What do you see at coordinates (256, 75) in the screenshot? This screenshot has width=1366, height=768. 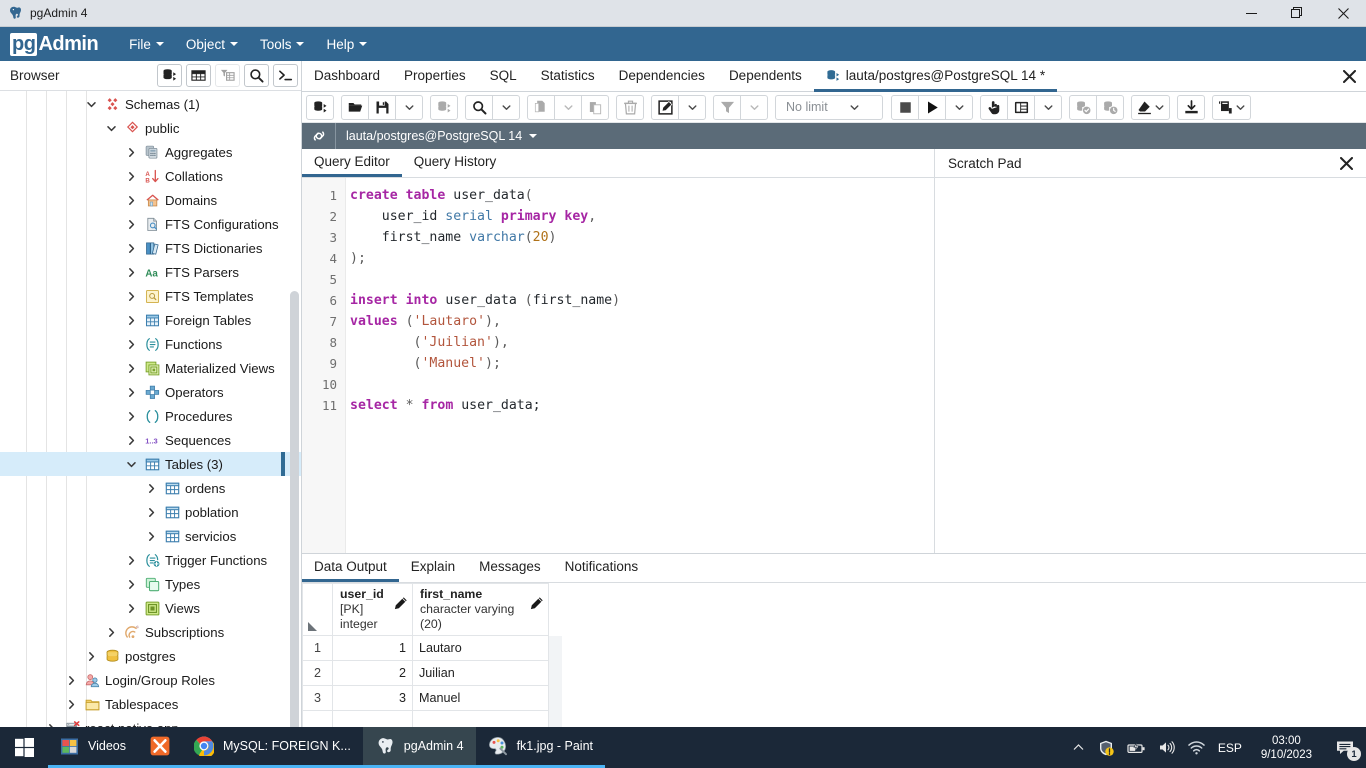 I see `search-objects-button` at bounding box center [256, 75].